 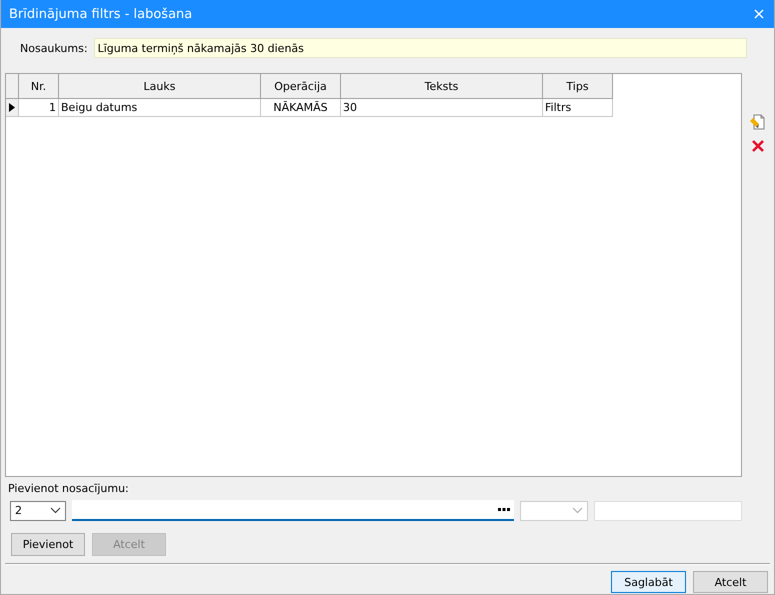 What do you see at coordinates (300, 107) in the screenshot?
I see `table-cell: NĀKAMĀS` at bounding box center [300, 107].